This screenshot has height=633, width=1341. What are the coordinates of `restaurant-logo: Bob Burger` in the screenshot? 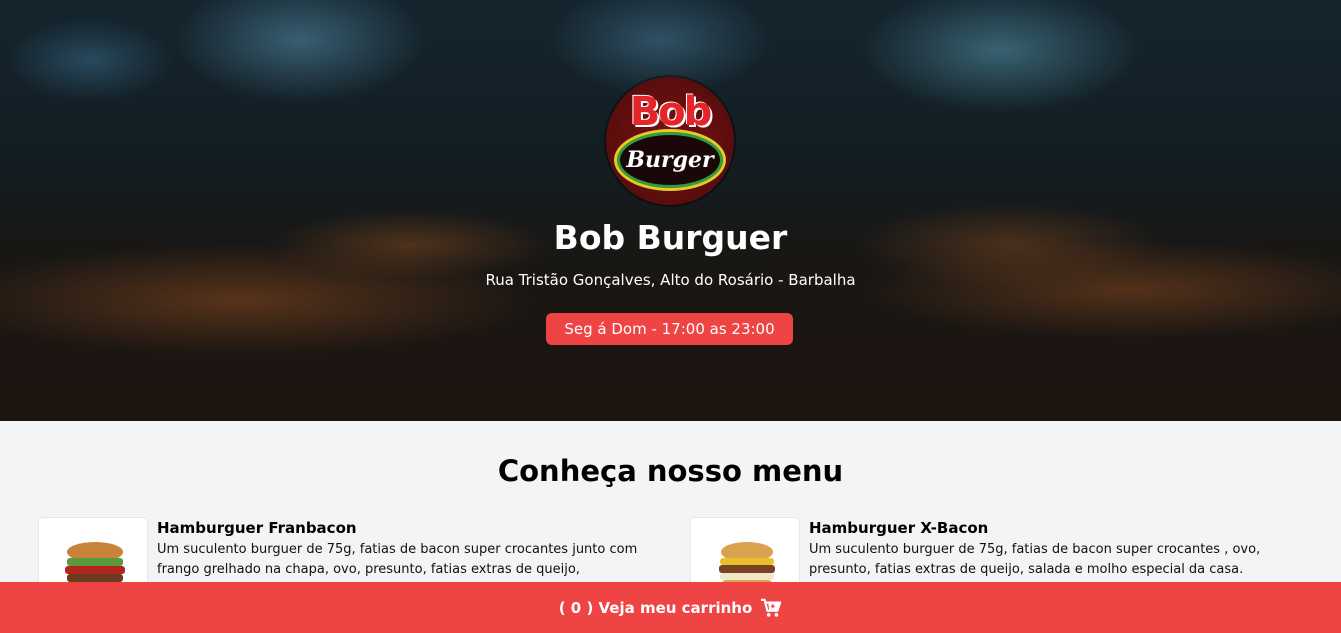 It's located at (670, 141).